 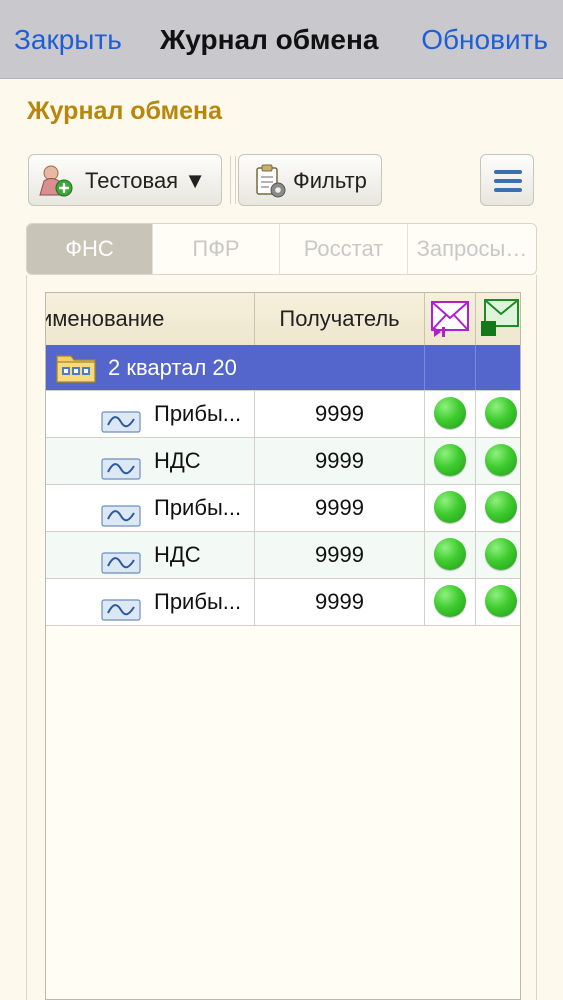 I want to click on column-header-sent, so click(x=450, y=319).